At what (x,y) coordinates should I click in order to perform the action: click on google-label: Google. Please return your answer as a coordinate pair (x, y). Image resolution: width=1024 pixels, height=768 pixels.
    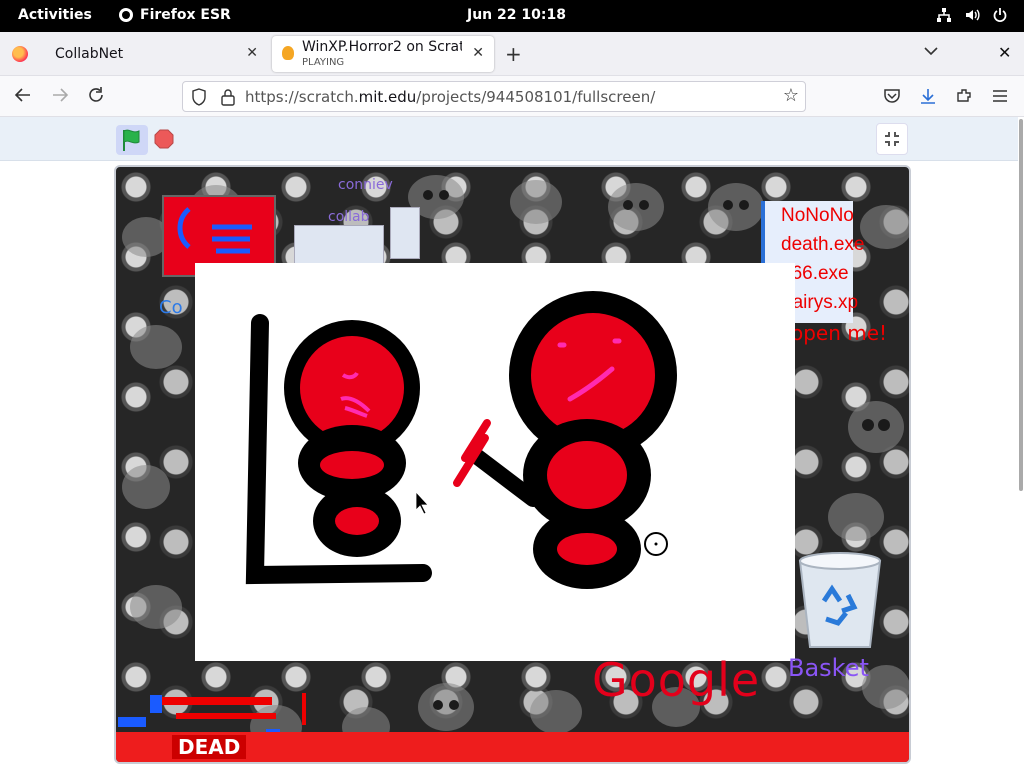
    Looking at the image, I should click on (676, 680).